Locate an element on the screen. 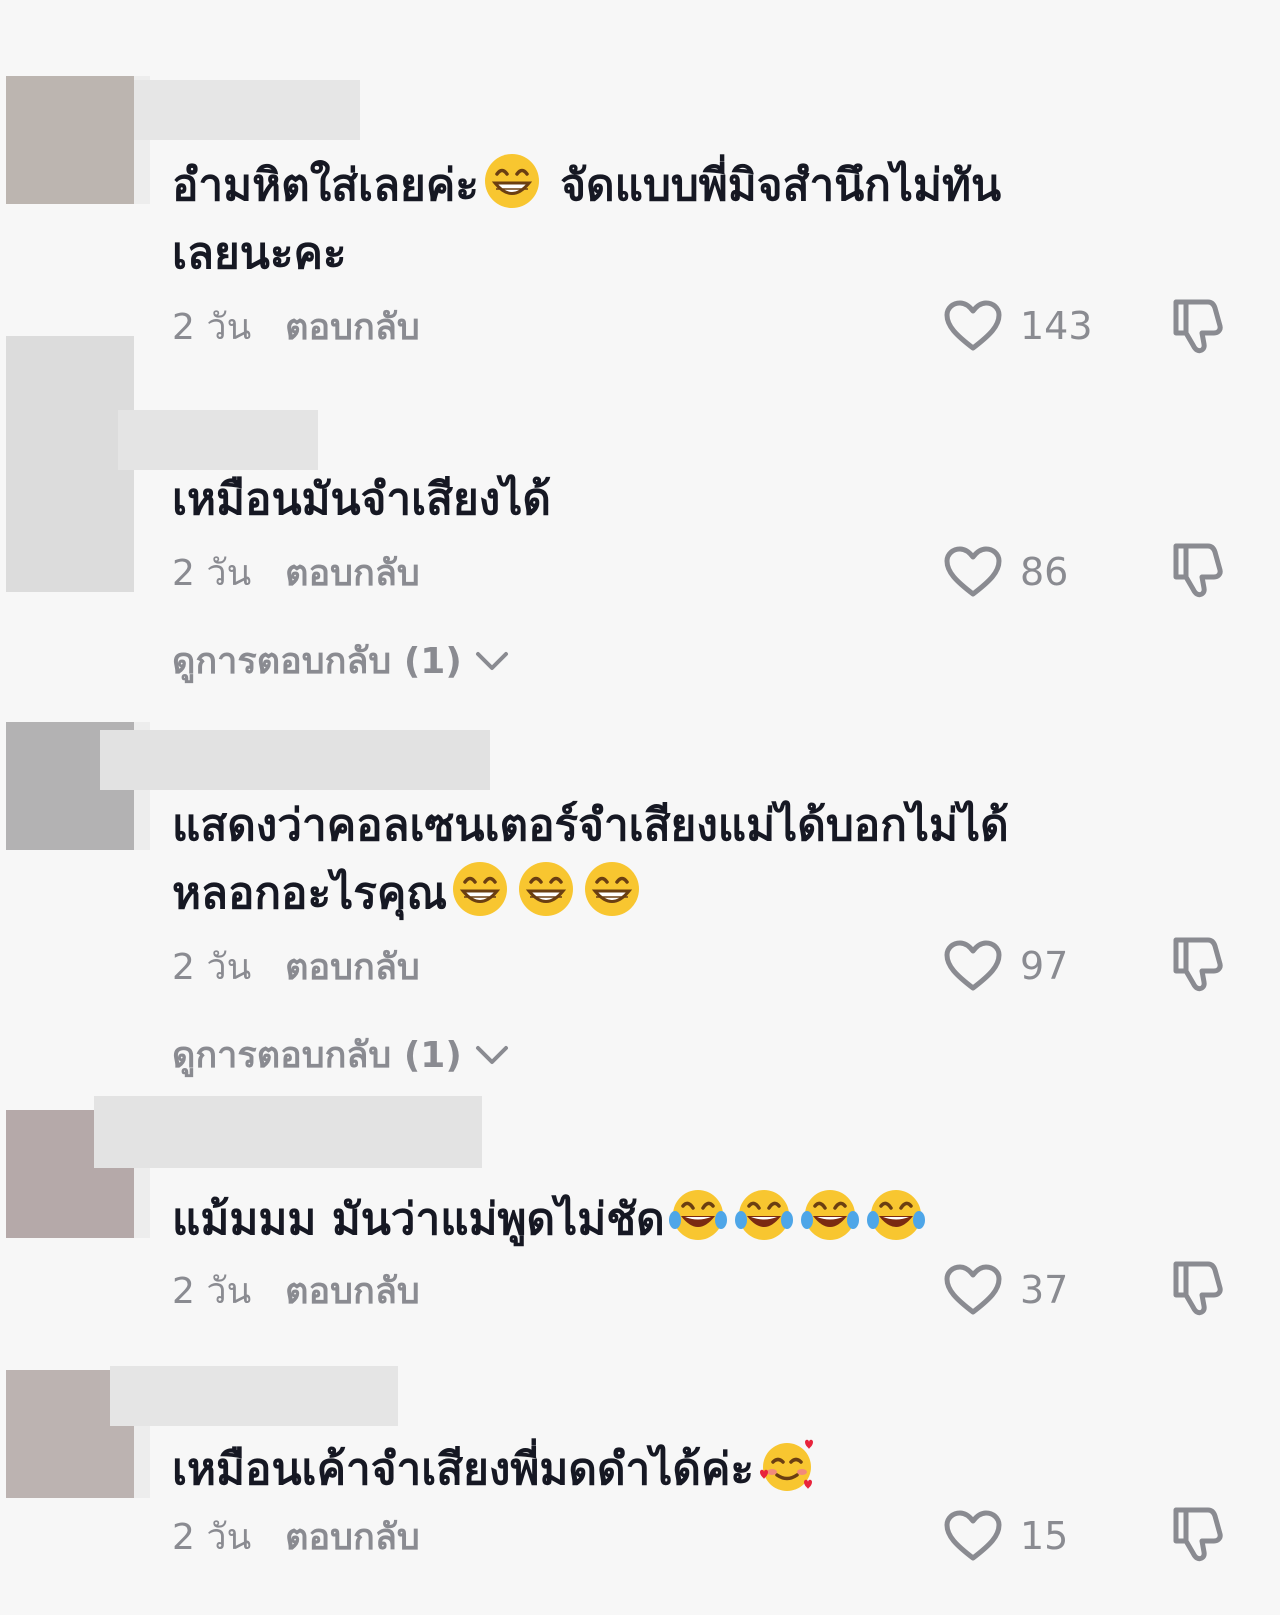  like-button: 15 is located at coordinates (1006, 1536).